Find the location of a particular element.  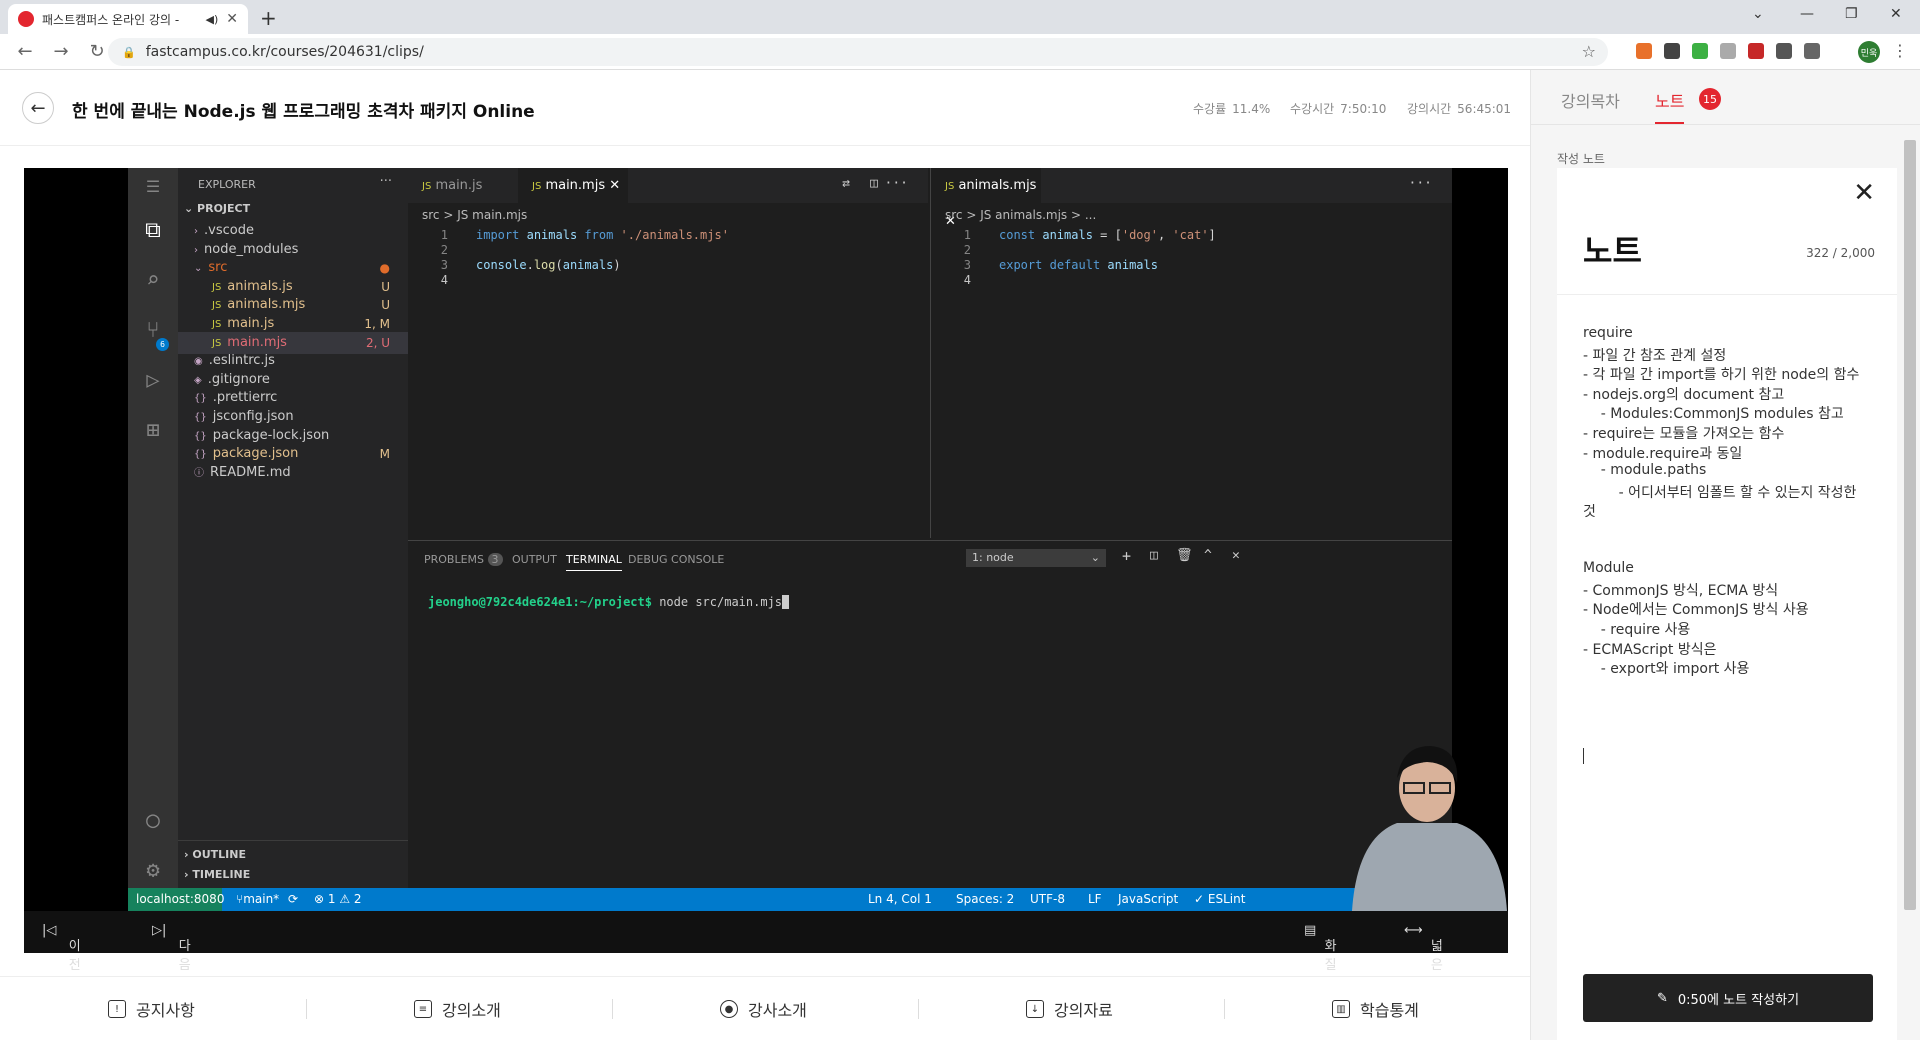

tab-main-js: JS main.js is located at coordinates (452, 185).